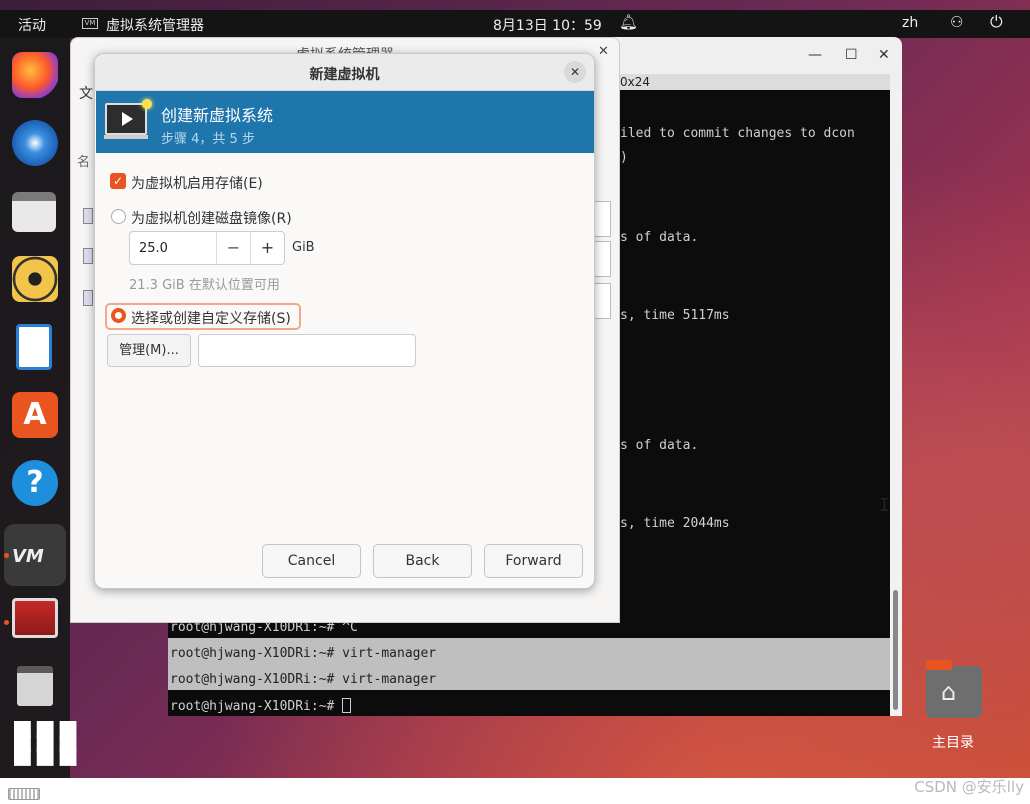  Describe the element at coordinates (956, 22) in the screenshot. I see `network-icon: ⚇` at that location.